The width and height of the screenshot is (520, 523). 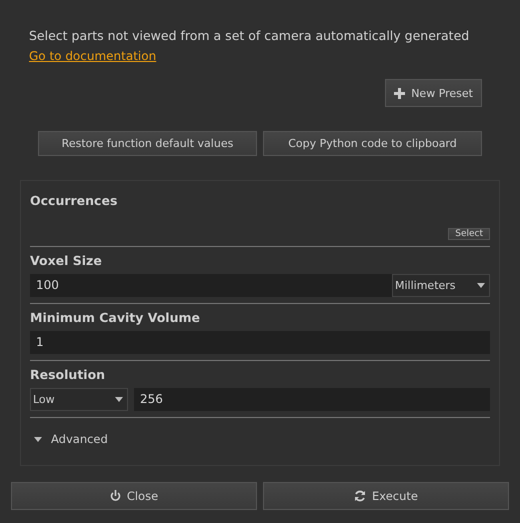 What do you see at coordinates (400, 93) in the screenshot?
I see `plus-icon` at bounding box center [400, 93].